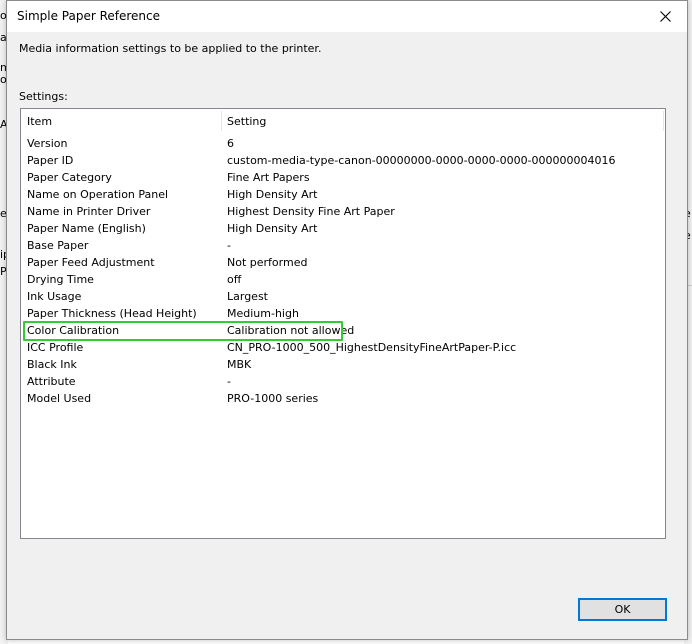 The width and height of the screenshot is (692, 644). Describe the element at coordinates (343, 245) in the screenshot. I see `list-item: Base Paper -` at that location.